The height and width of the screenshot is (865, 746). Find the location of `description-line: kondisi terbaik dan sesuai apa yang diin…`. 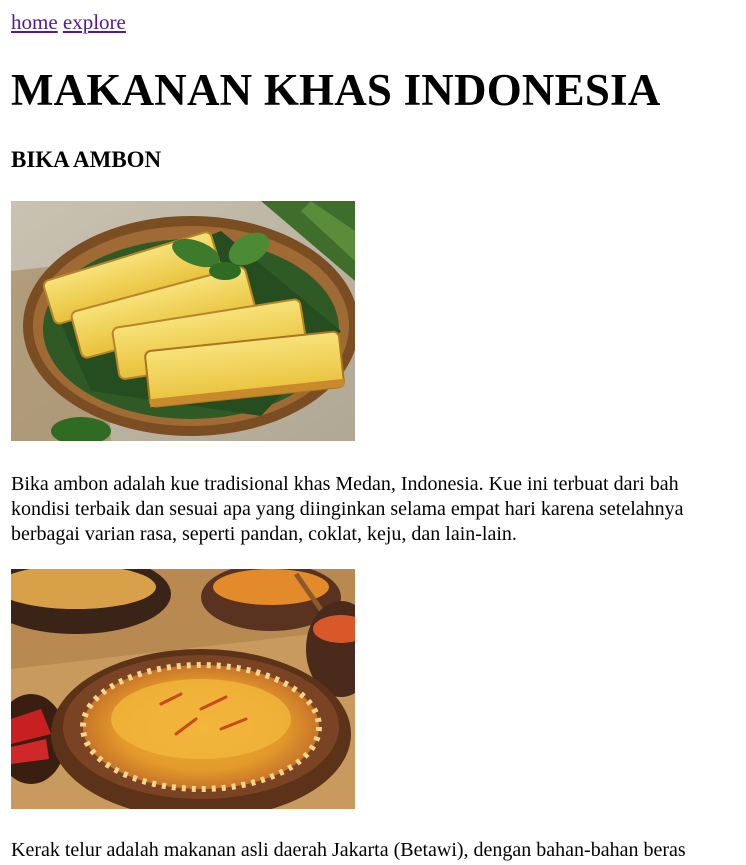

description-line: kondisi terbaik dan sesuai apa yang diin… is located at coordinates (347, 509).